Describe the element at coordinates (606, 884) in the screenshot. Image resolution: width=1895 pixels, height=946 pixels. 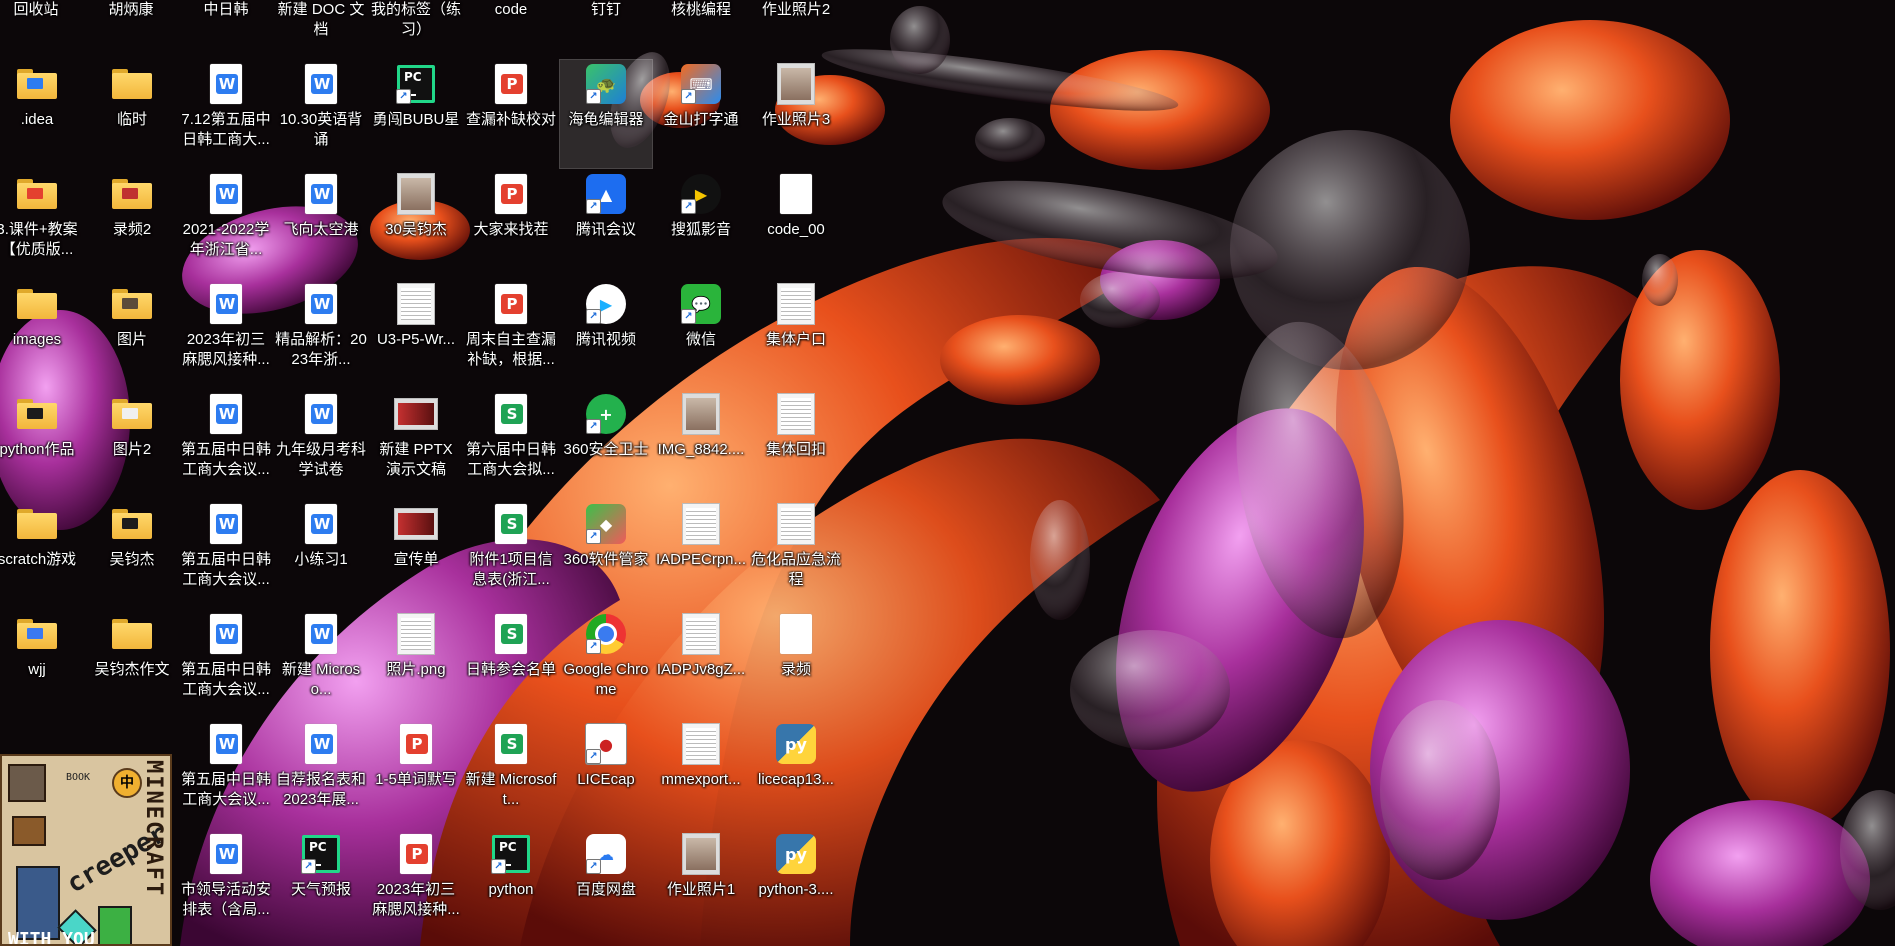
I see `desktop-item: ☁ ↗ 百度网盘` at that location.